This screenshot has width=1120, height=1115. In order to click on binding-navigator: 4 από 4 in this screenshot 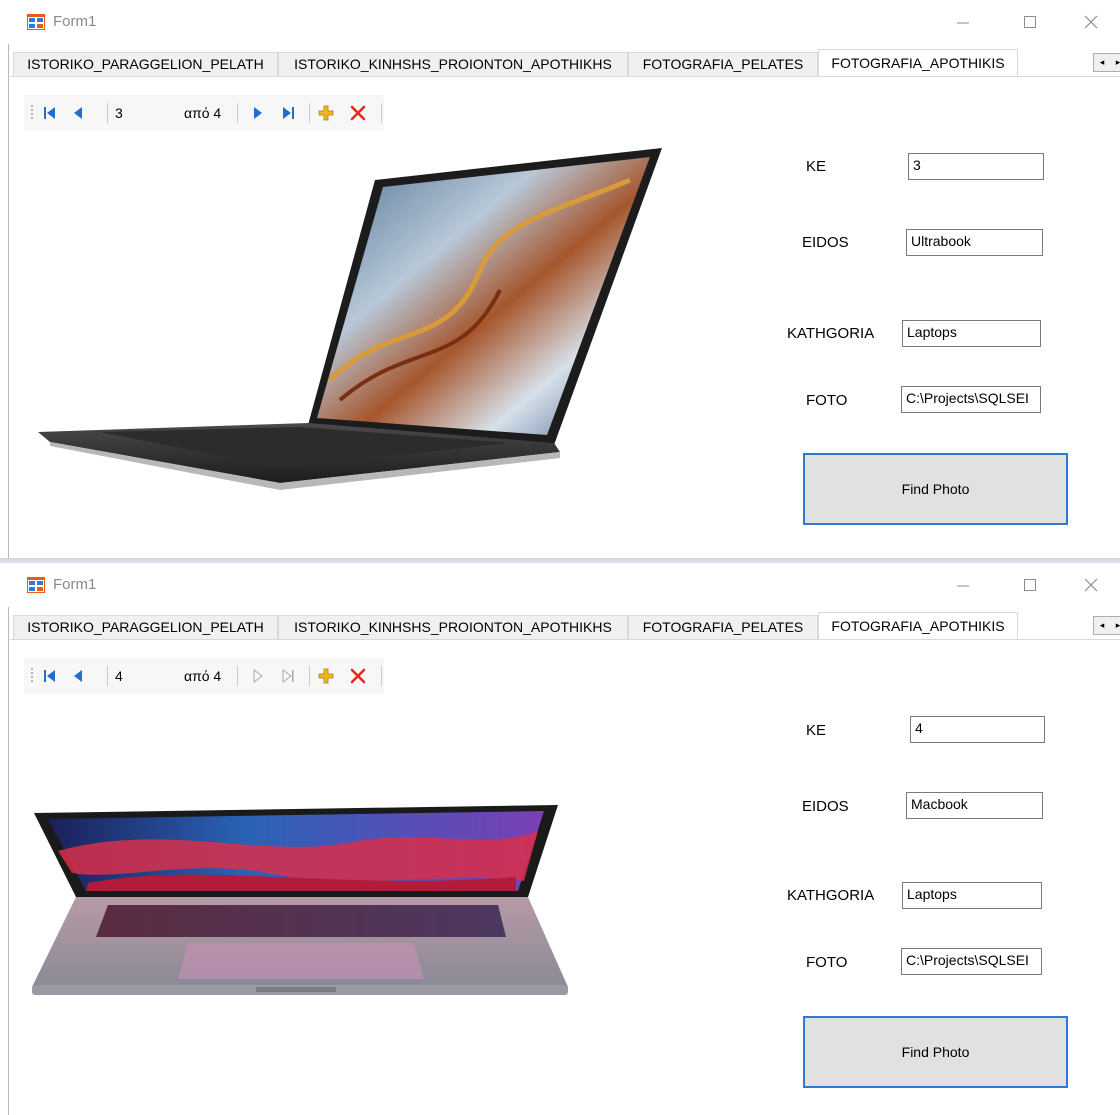, I will do `click(204, 676)`.